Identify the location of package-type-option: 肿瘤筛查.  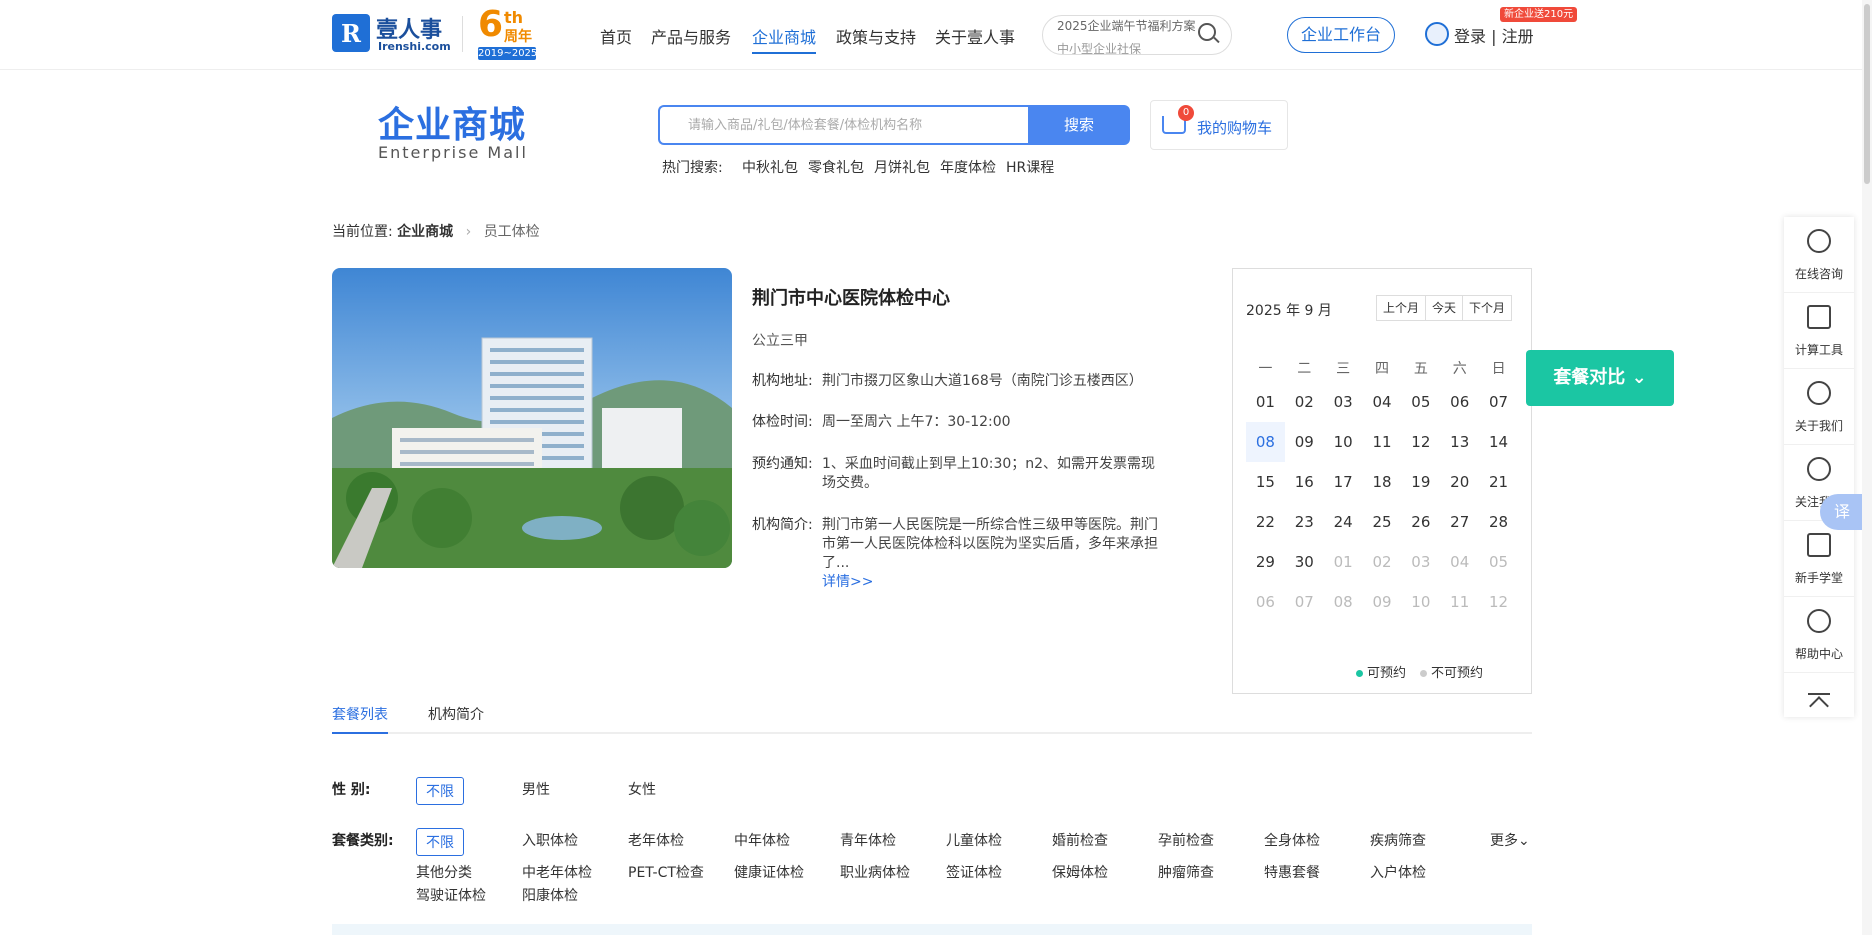
(1186, 872).